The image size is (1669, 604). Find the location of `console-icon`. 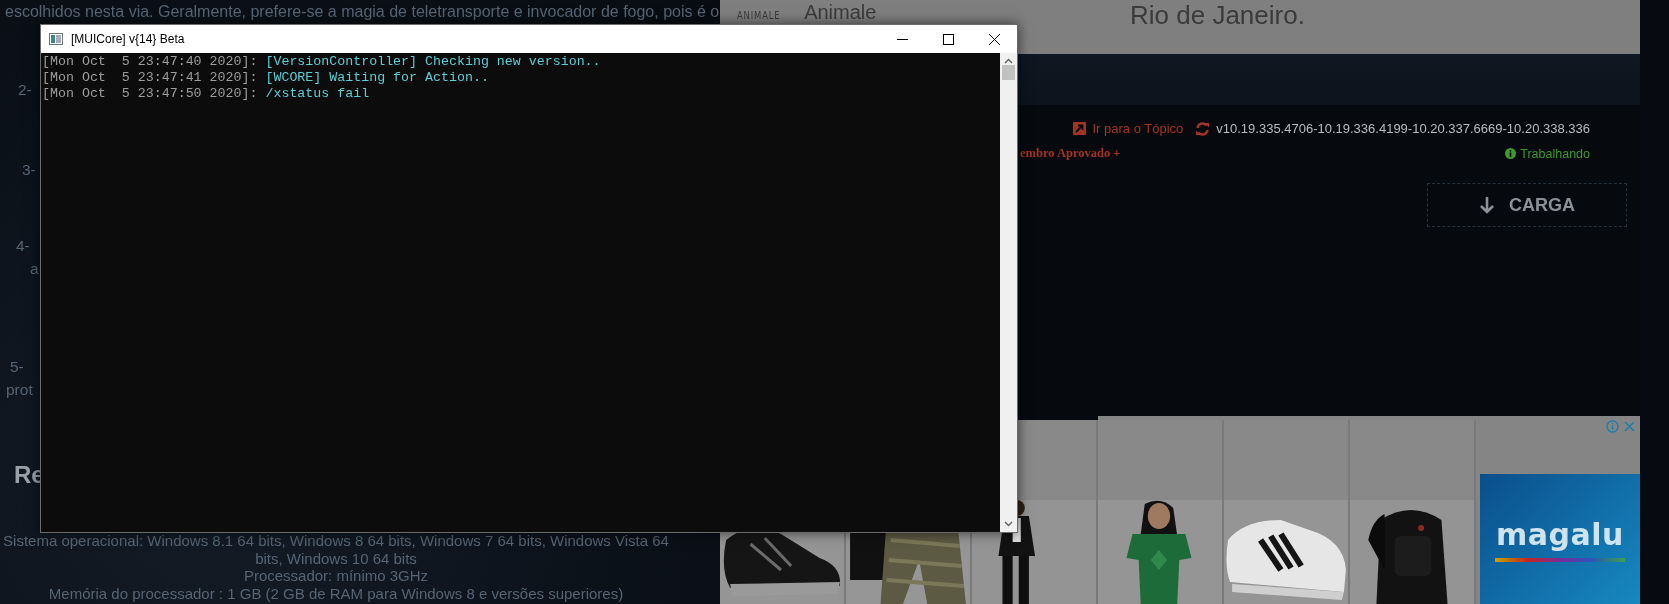

console-icon is located at coordinates (56, 39).